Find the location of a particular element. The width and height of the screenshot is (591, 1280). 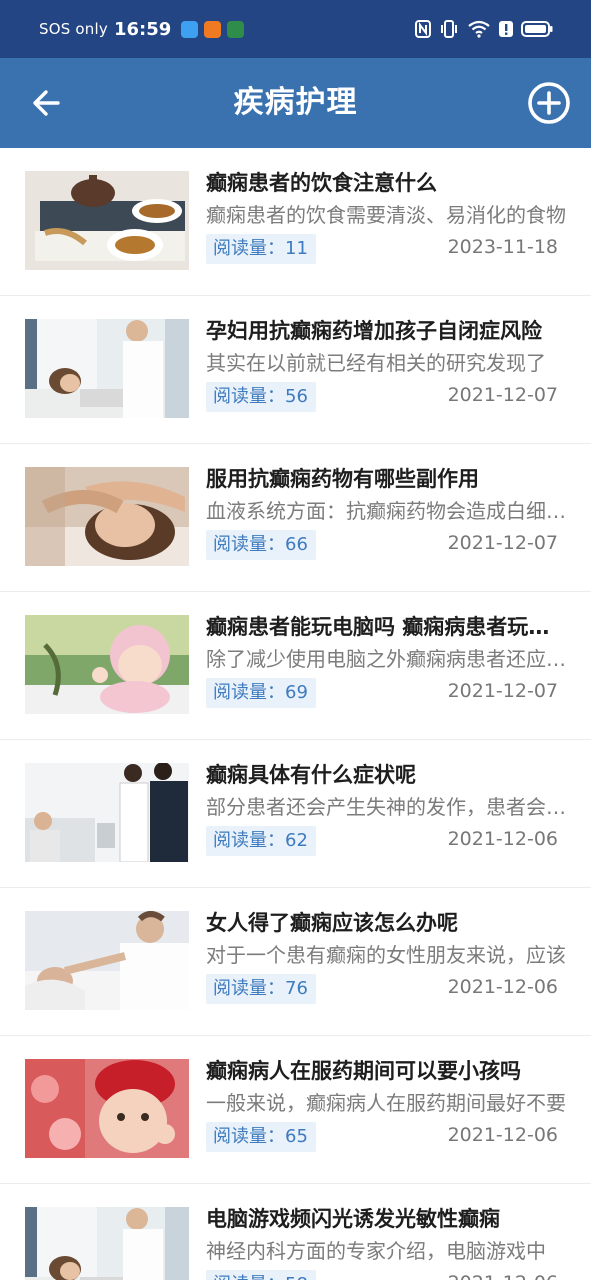

page-title: 疾病护理 is located at coordinates (295, 102).